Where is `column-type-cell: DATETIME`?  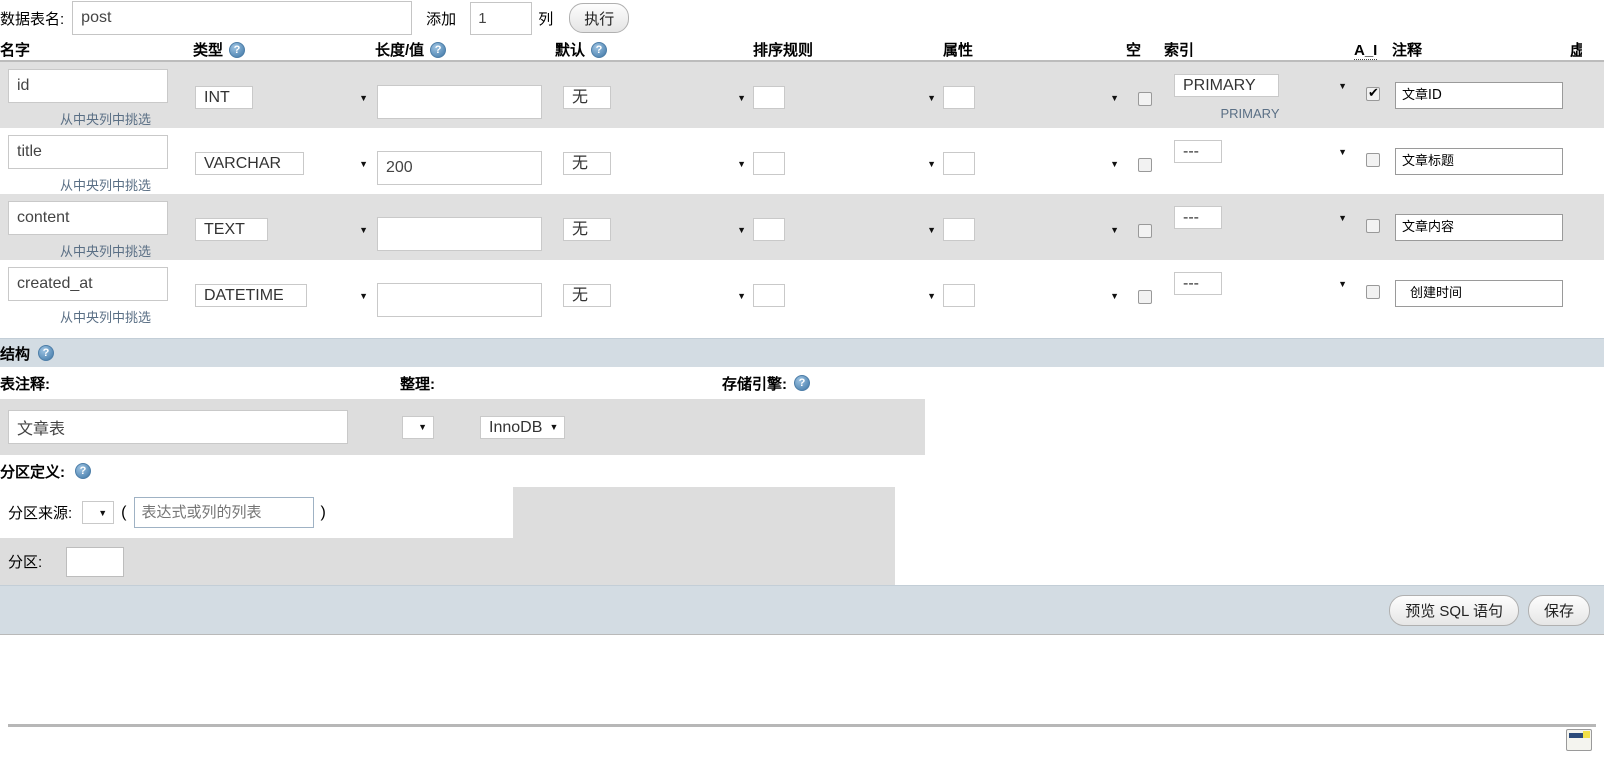 column-type-cell: DATETIME is located at coordinates (284, 284).